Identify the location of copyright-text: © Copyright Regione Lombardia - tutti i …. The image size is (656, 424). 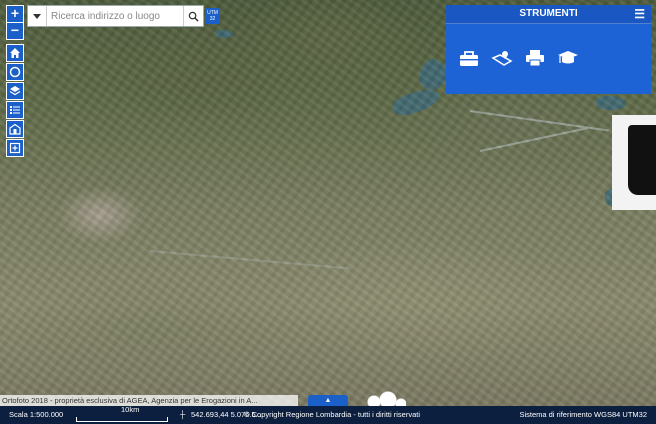
(332, 414).